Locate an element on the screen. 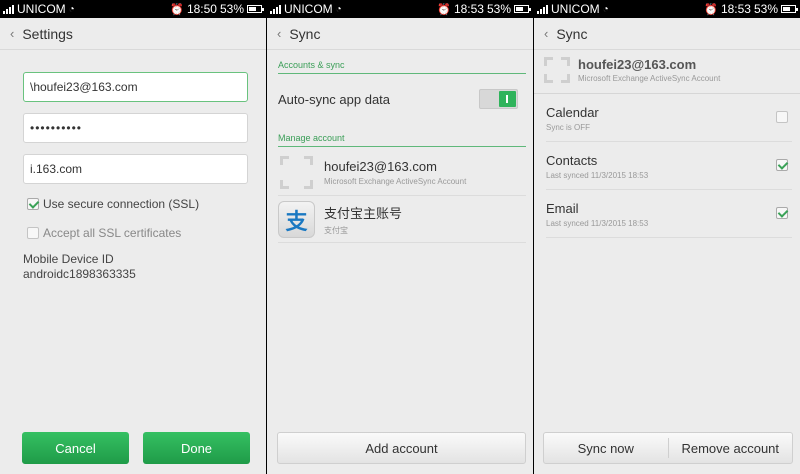 This screenshot has height=474, width=800. add-account-button: Add account is located at coordinates (401, 448).